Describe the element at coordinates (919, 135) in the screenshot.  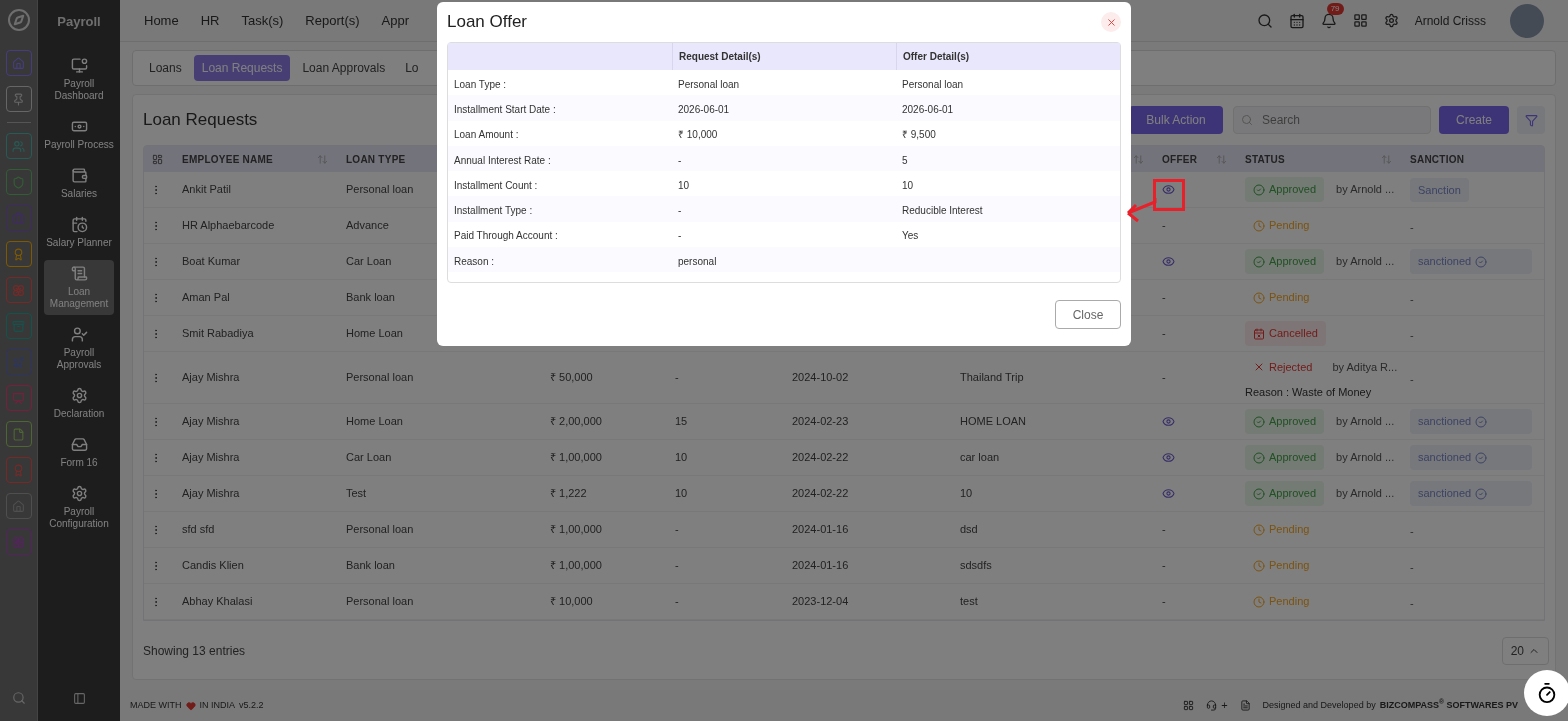
I see `table-cell: ₹ 9,500` at that location.